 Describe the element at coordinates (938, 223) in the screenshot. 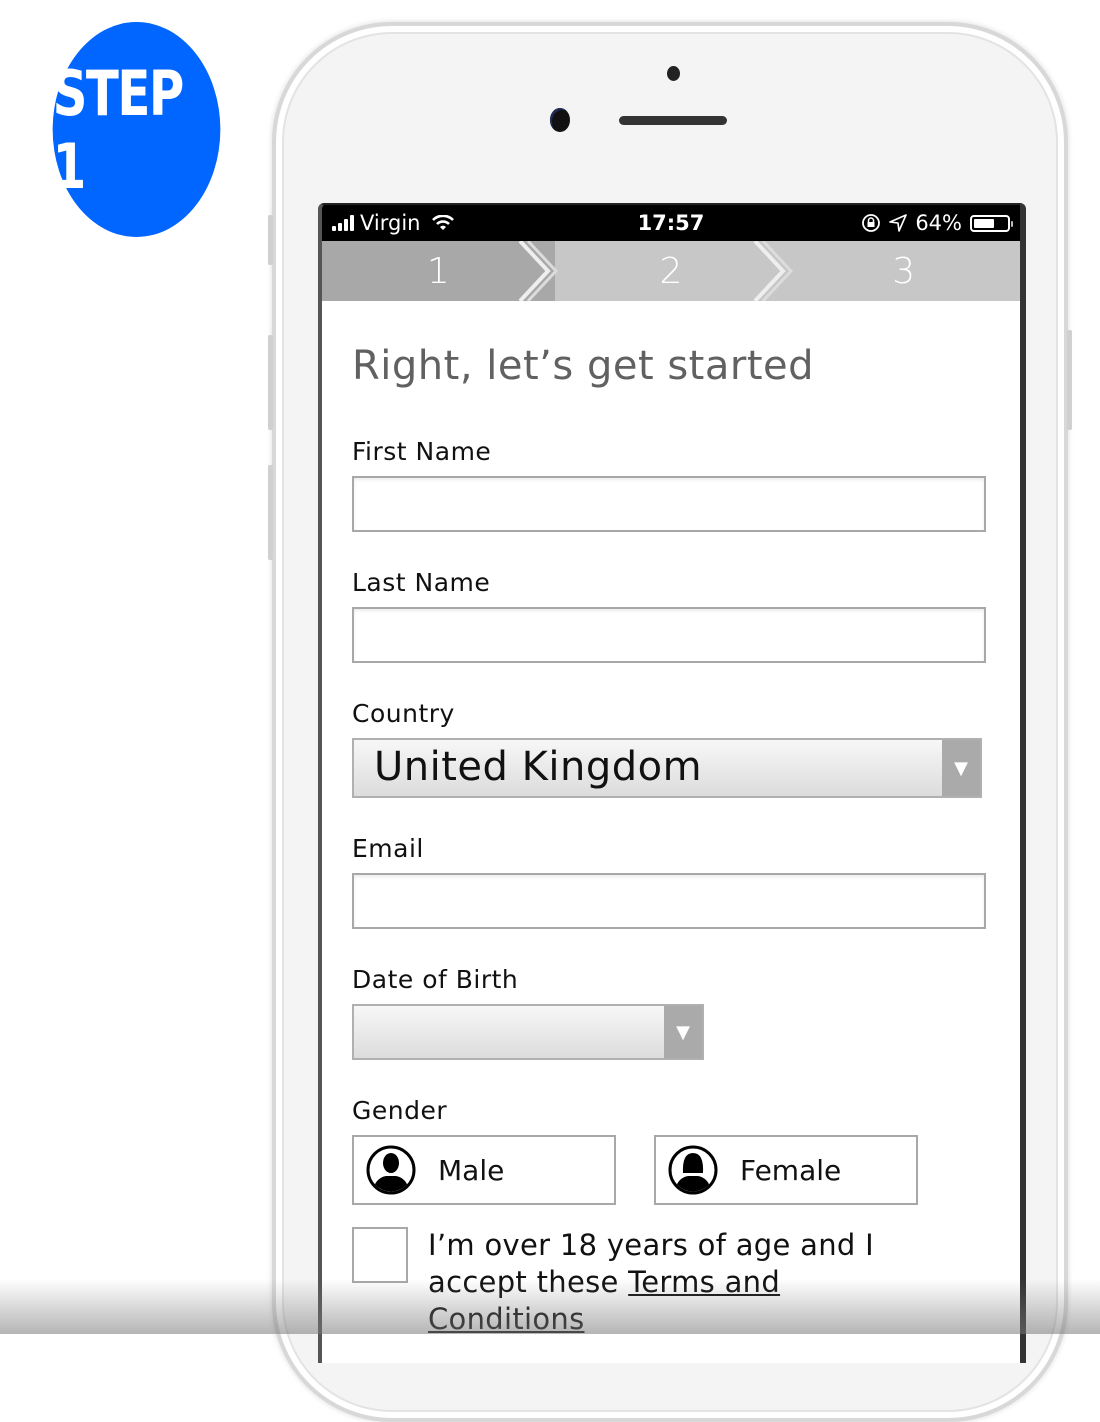

I see `battery-percent: 64%` at that location.